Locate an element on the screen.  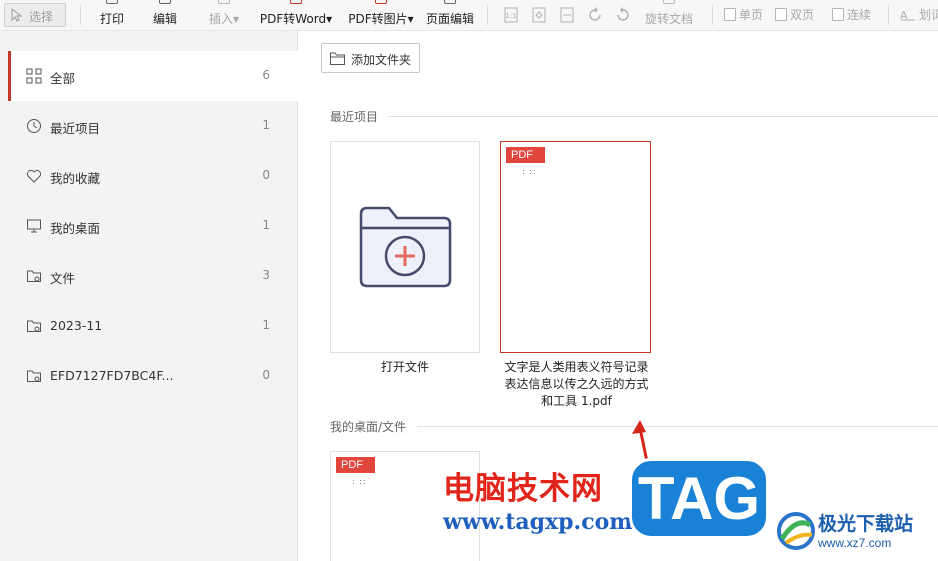
svg-text: 1:1 is located at coordinates (510, 16).